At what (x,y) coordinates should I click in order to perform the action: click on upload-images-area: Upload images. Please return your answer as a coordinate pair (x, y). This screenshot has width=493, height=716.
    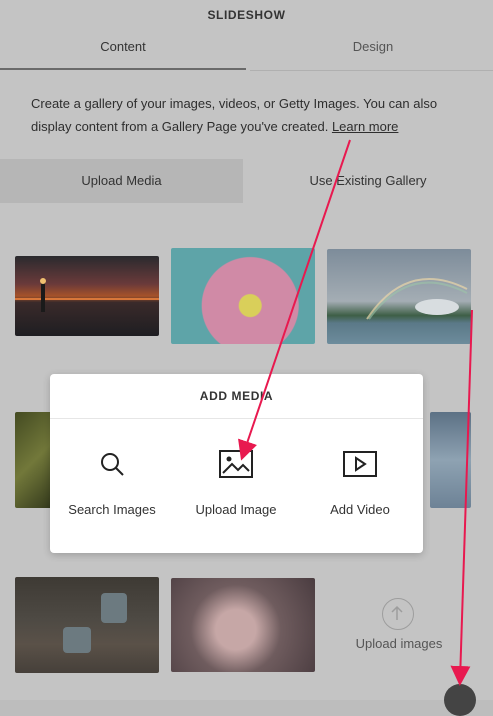
    Looking at the image, I should click on (399, 628).